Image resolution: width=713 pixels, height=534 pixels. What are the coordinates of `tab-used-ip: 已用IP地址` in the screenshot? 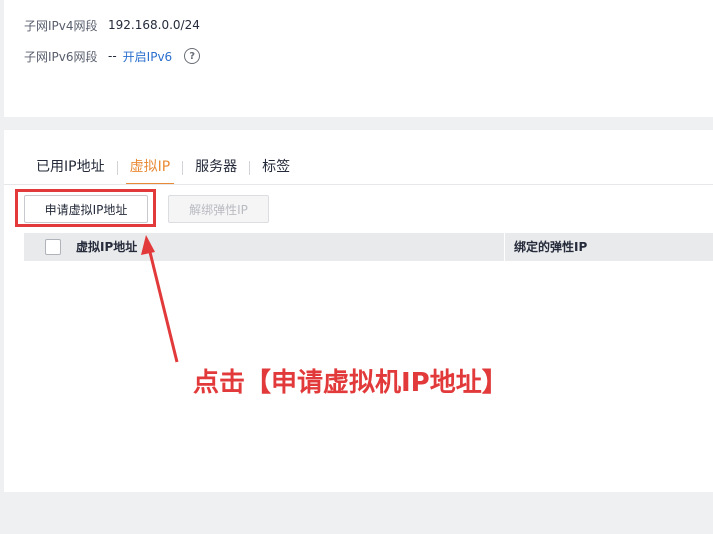 It's located at (70, 170).